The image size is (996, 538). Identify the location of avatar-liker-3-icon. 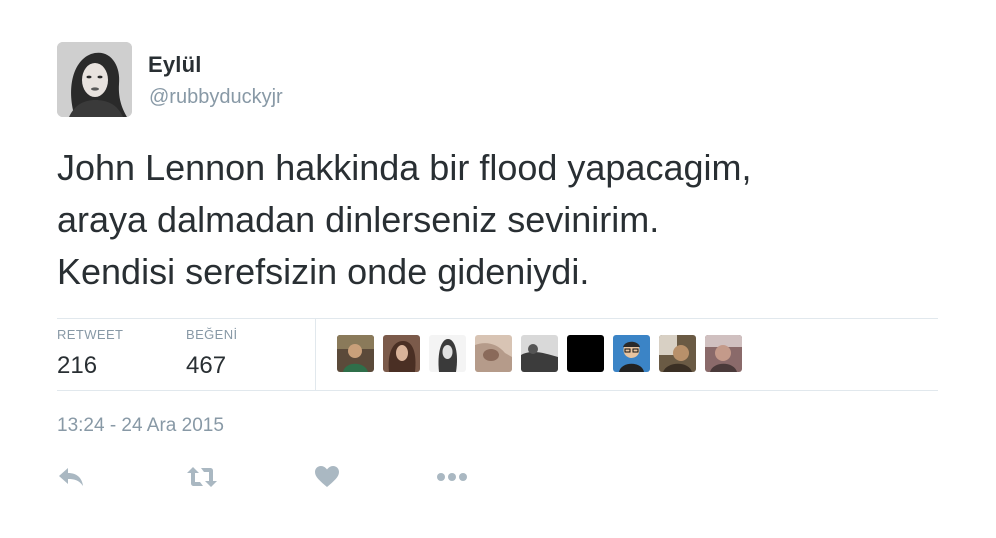
(447, 353).